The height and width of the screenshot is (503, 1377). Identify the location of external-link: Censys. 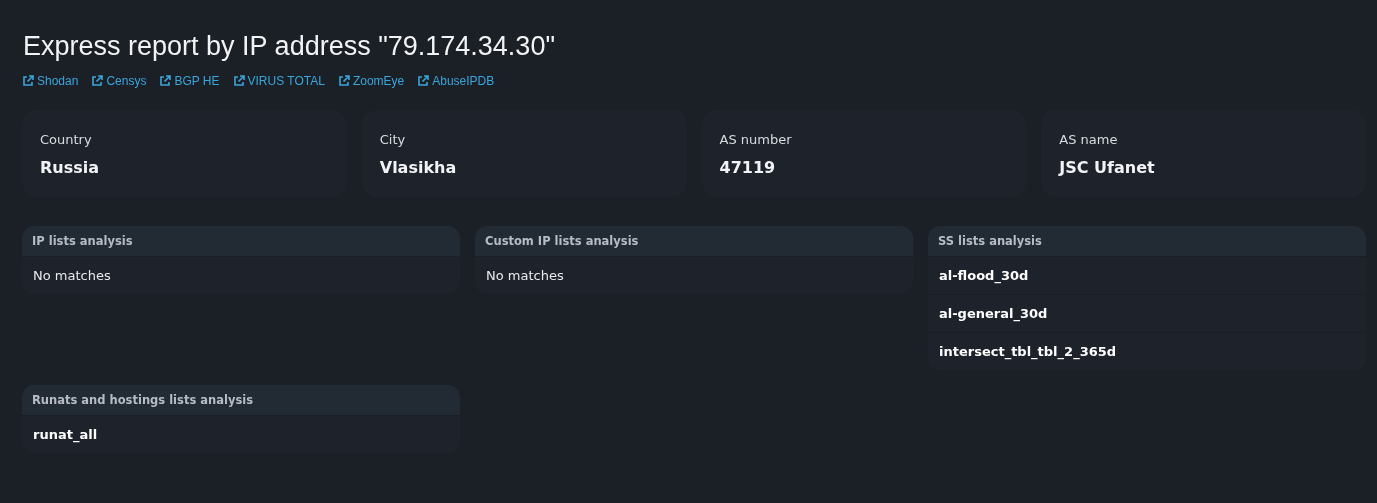
(119, 81).